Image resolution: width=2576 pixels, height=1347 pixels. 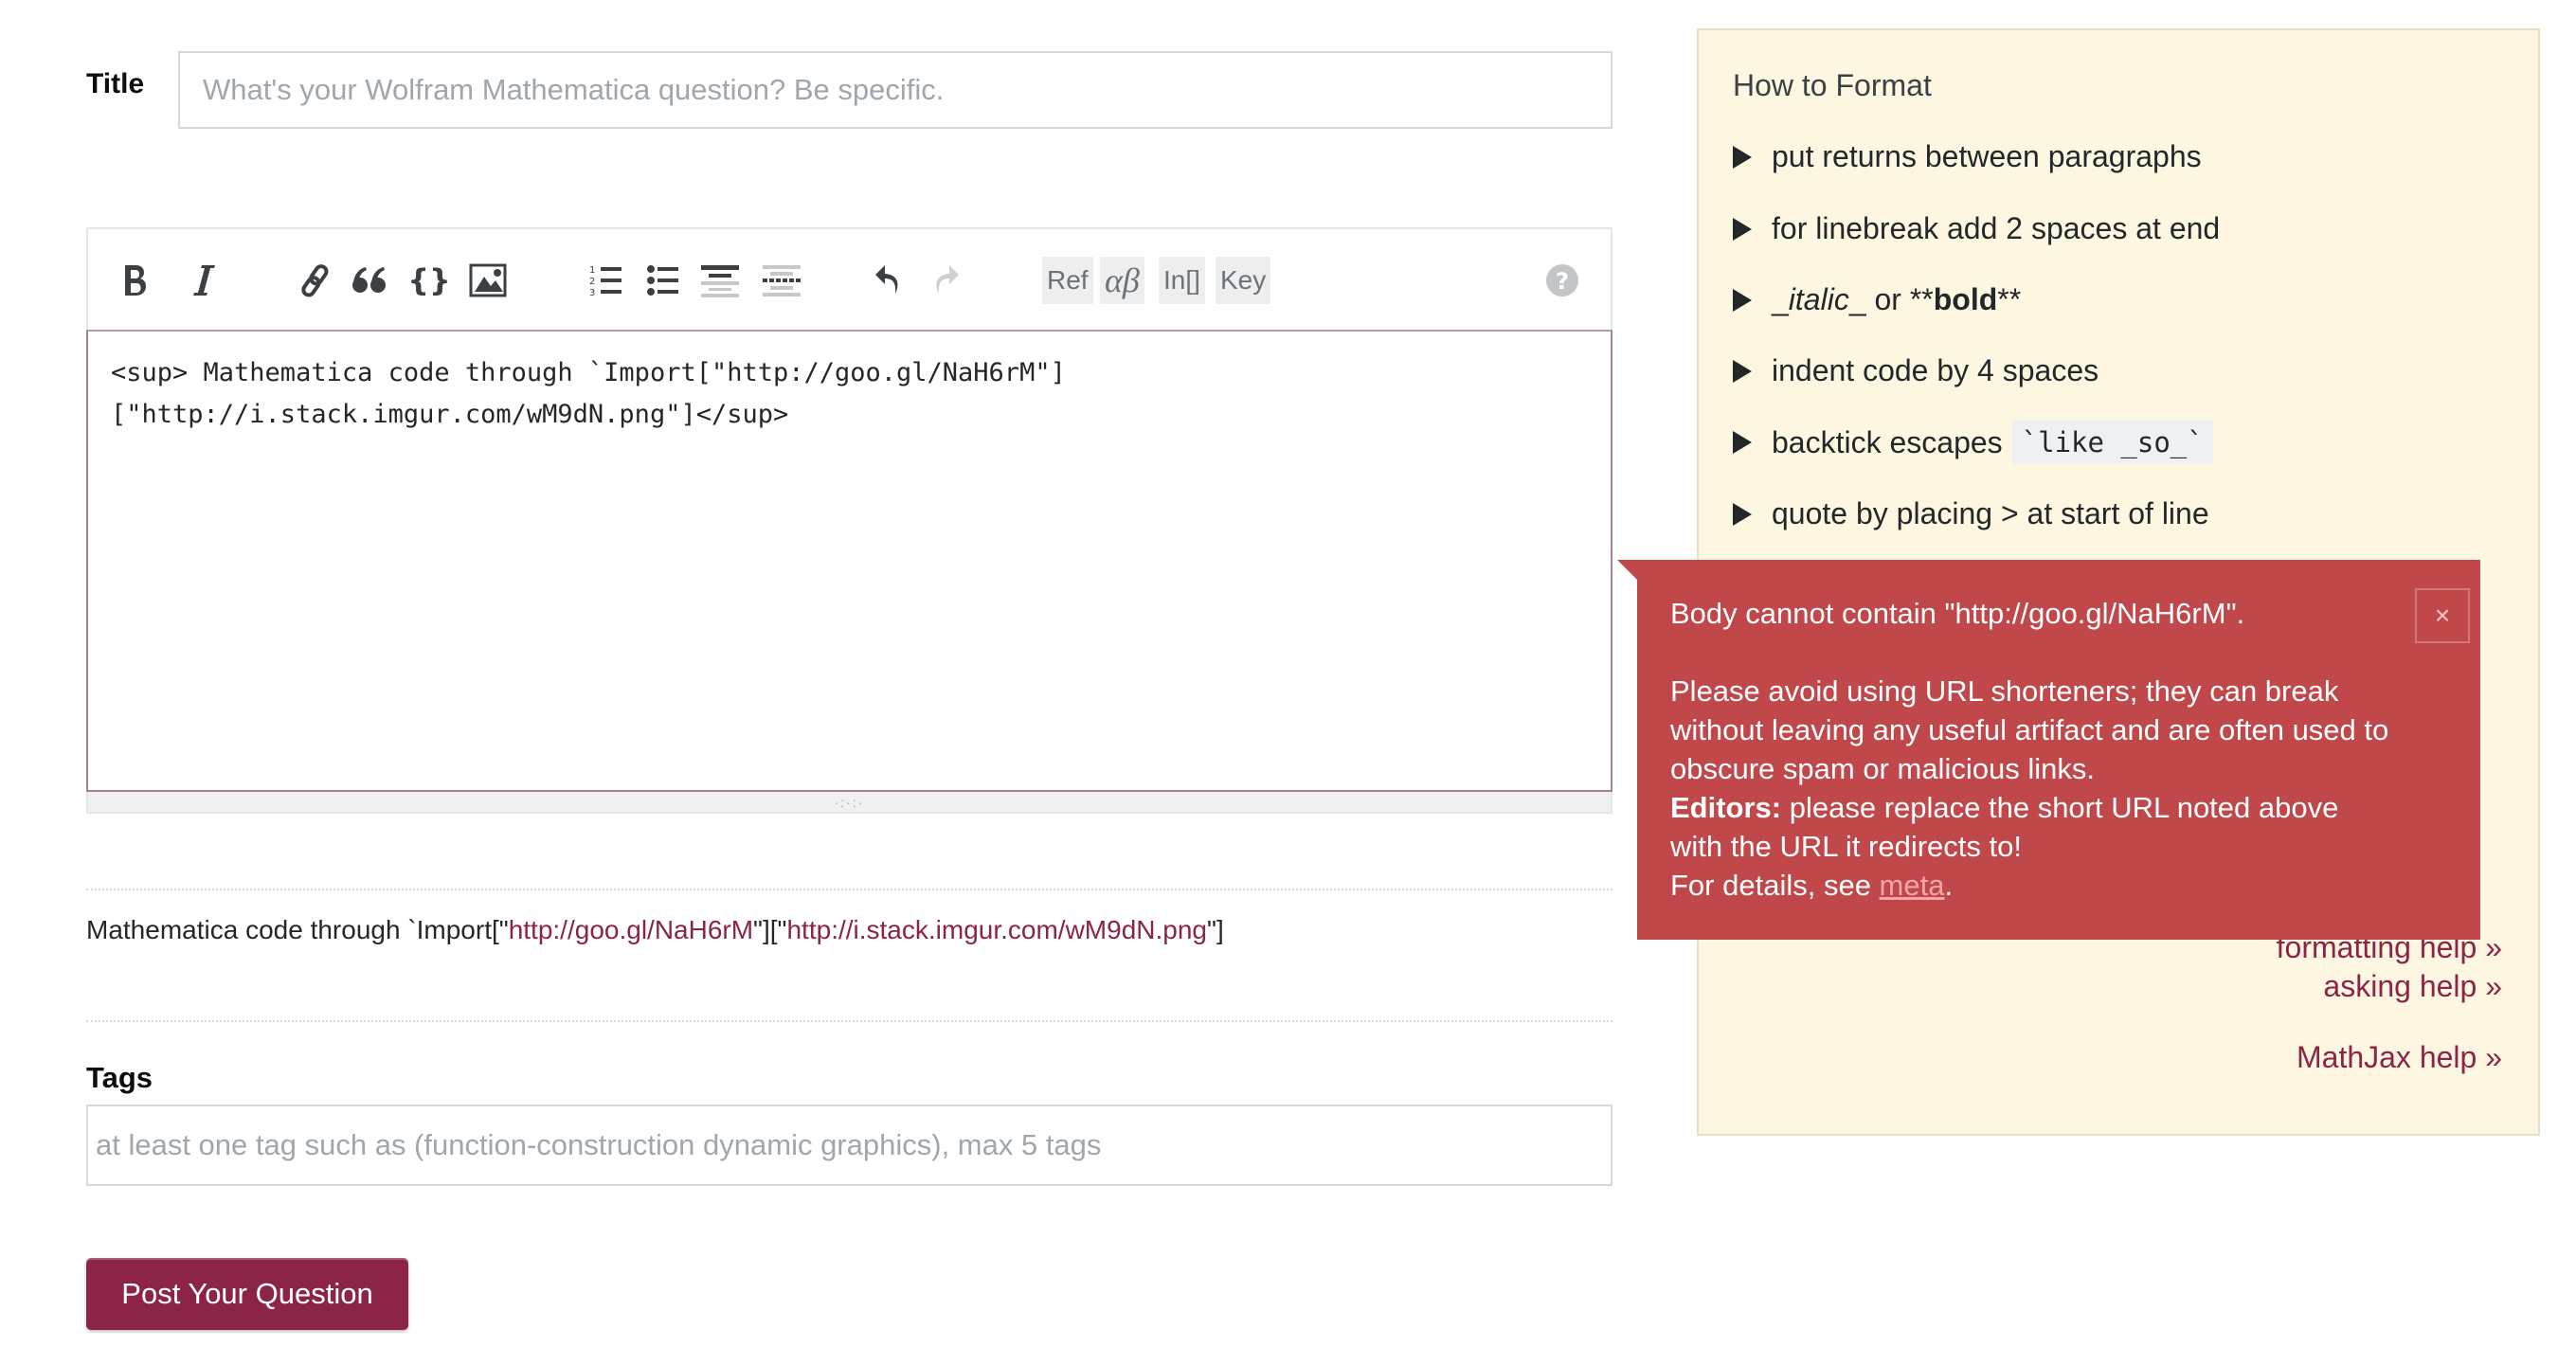 What do you see at coordinates (631, 929) in the screenshot?
I see `preview-link: http://goo.gl/NaH6rM` at bounding box center [631, 929].